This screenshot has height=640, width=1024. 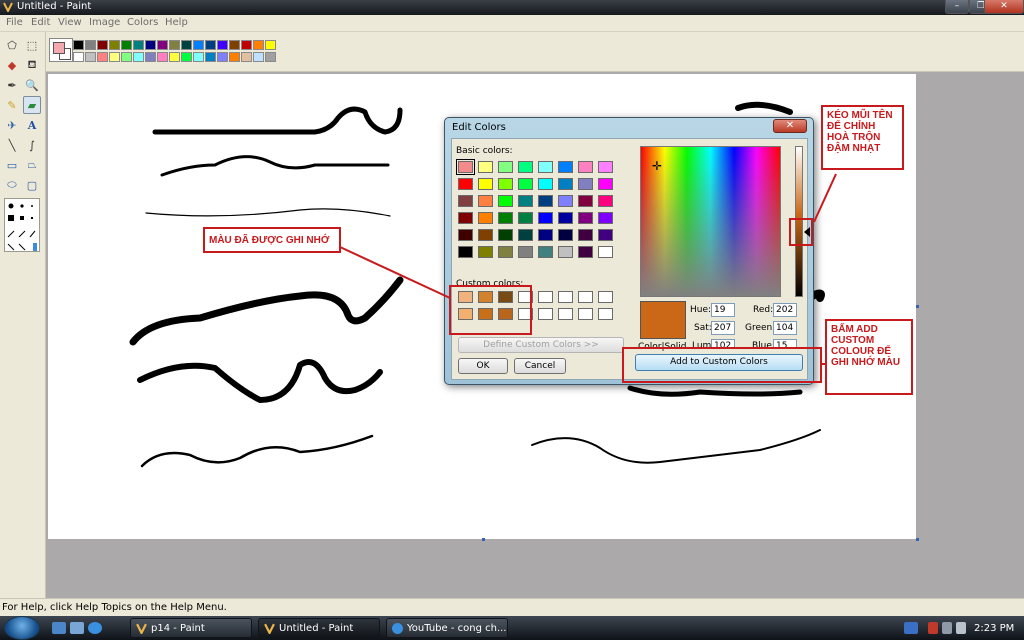 I want to click on color-picker-icon: ✒, so click(x=12, y=85).